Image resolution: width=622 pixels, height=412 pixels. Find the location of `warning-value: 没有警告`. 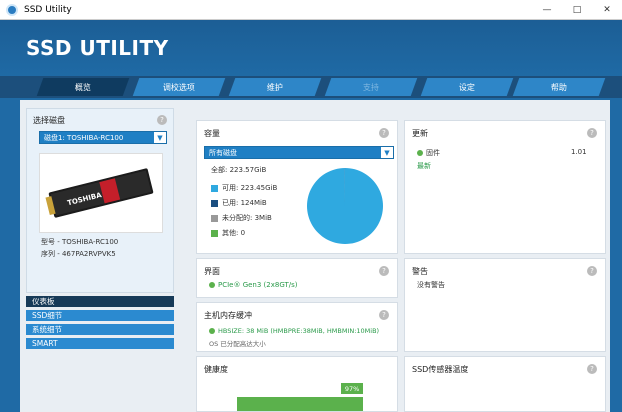

warning-value: 没有警告 is located at coordinates (431, 285).